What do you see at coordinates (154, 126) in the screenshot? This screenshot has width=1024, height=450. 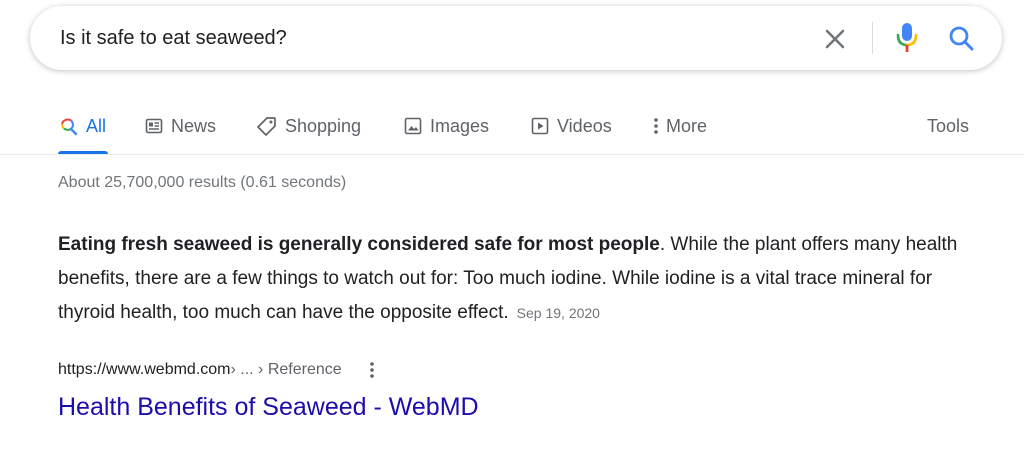 I see `news-icon` at bounding box center [154, 126].